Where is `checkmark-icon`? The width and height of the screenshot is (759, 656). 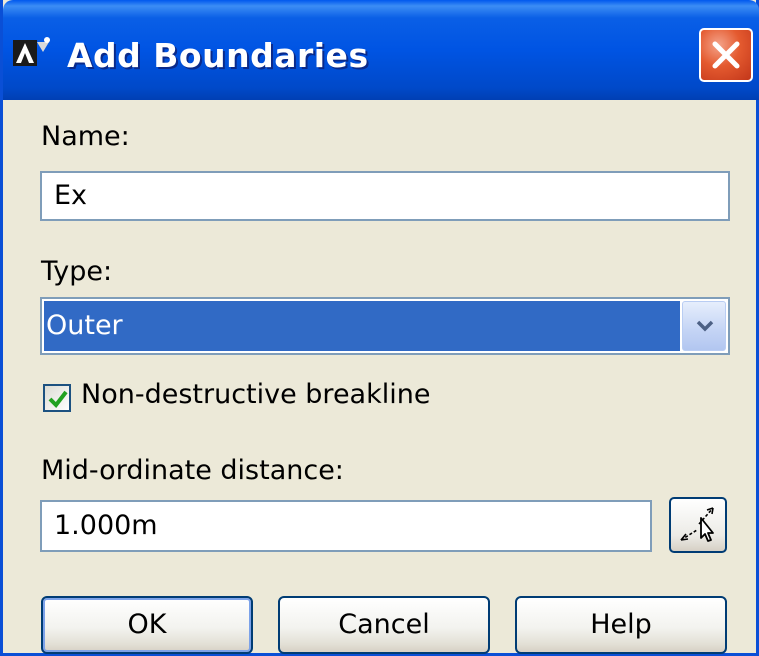 checkmark-icon is located at coordinates (58, 399).